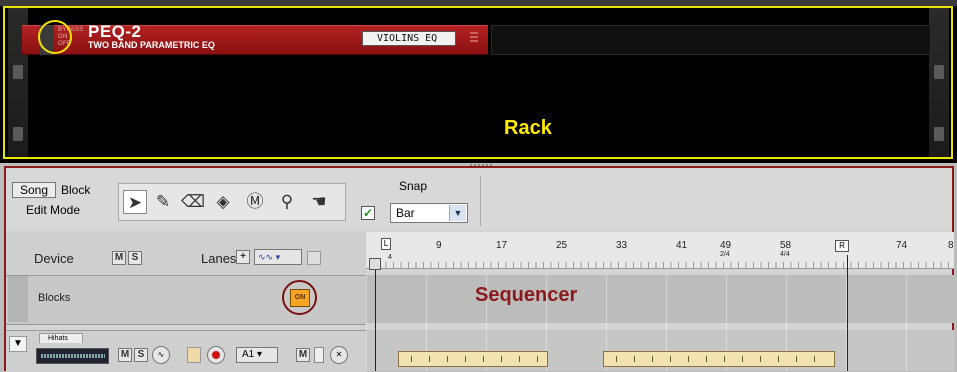 The height and width of the screenshot is (372, 957). What do you see at coordinates (526, 295) in the screenshot?
I see `sequencer-label: Sequencer` at bounding box center [526, 295].